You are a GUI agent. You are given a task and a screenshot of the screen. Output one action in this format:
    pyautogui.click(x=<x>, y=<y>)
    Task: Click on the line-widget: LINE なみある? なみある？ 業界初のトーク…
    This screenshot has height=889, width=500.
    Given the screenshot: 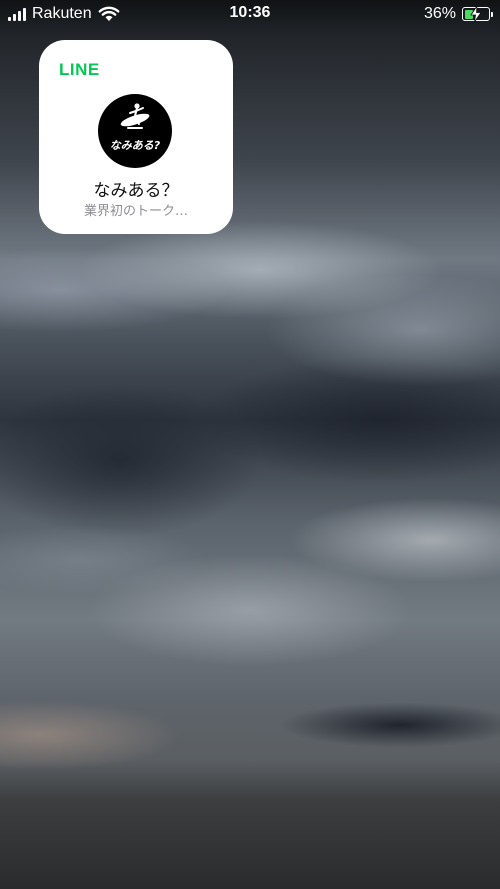 What is the action you would take?
    pyautogui.click(x=136, y=137)
    